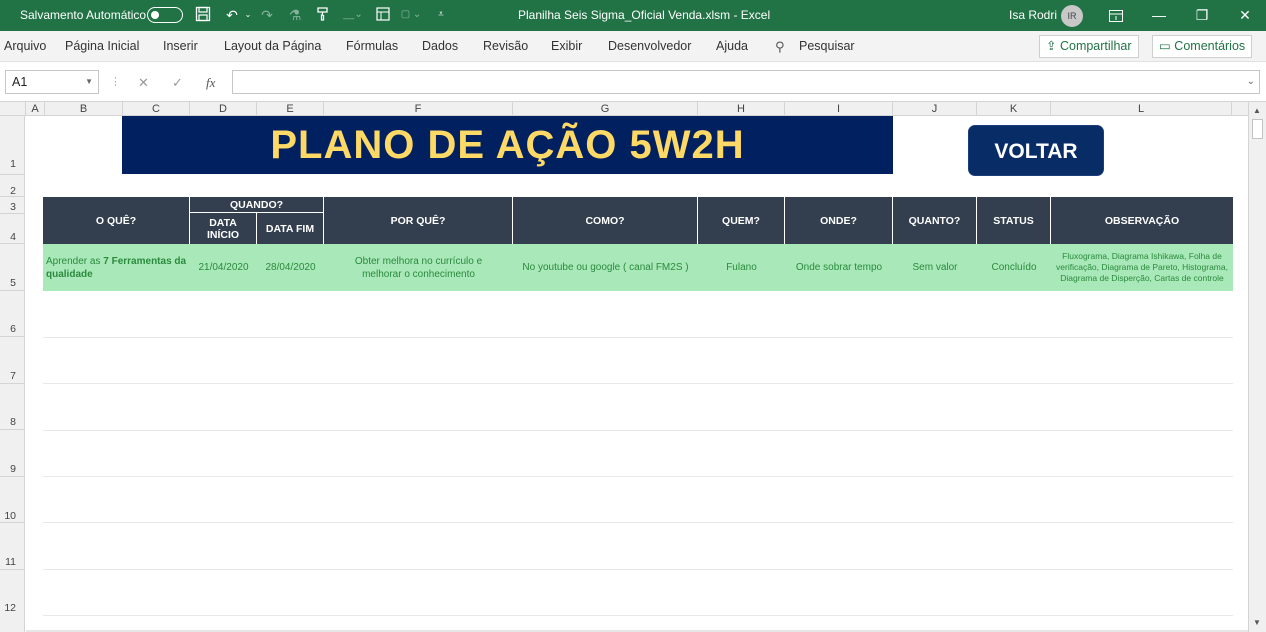  Describe the element at coordinates (323, 15) in the screenshot. I see `format-painter-icon` at that location.